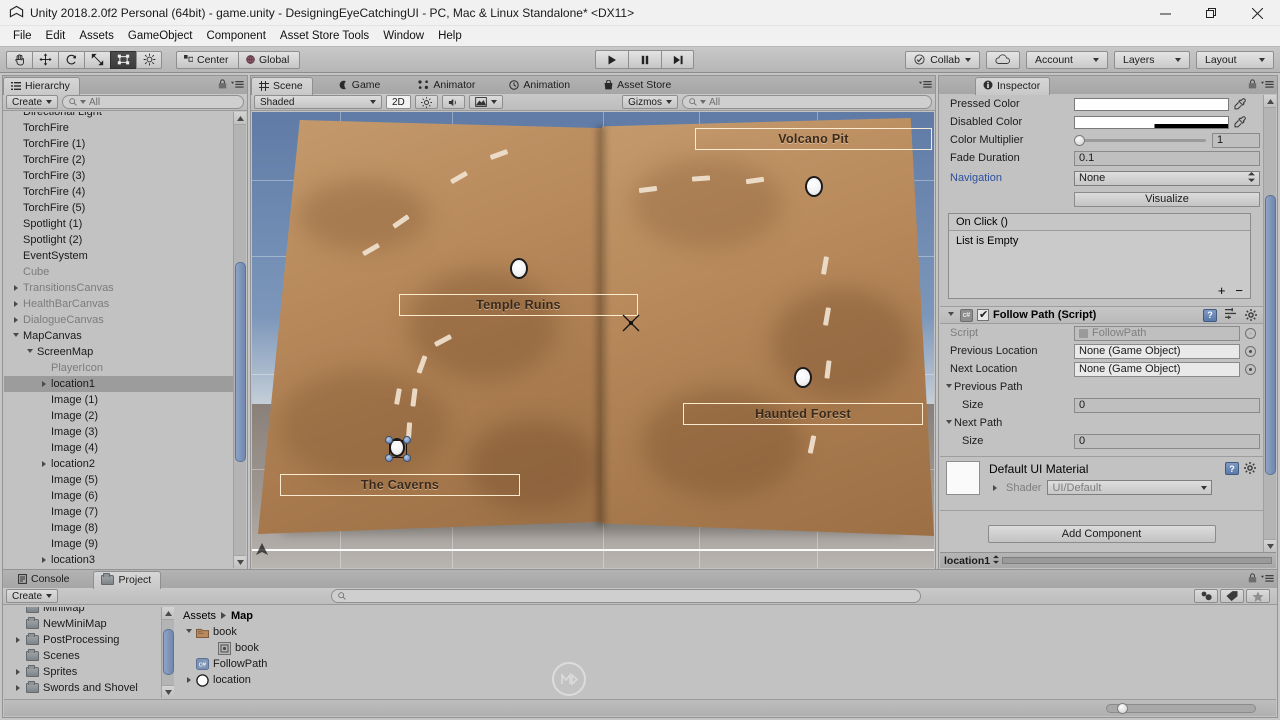  What do you see at coordinates (118, 368) in the screenshot?
I see `hierarchy-item-playericon: PlayerIcon` at bounding box center [118, 368].